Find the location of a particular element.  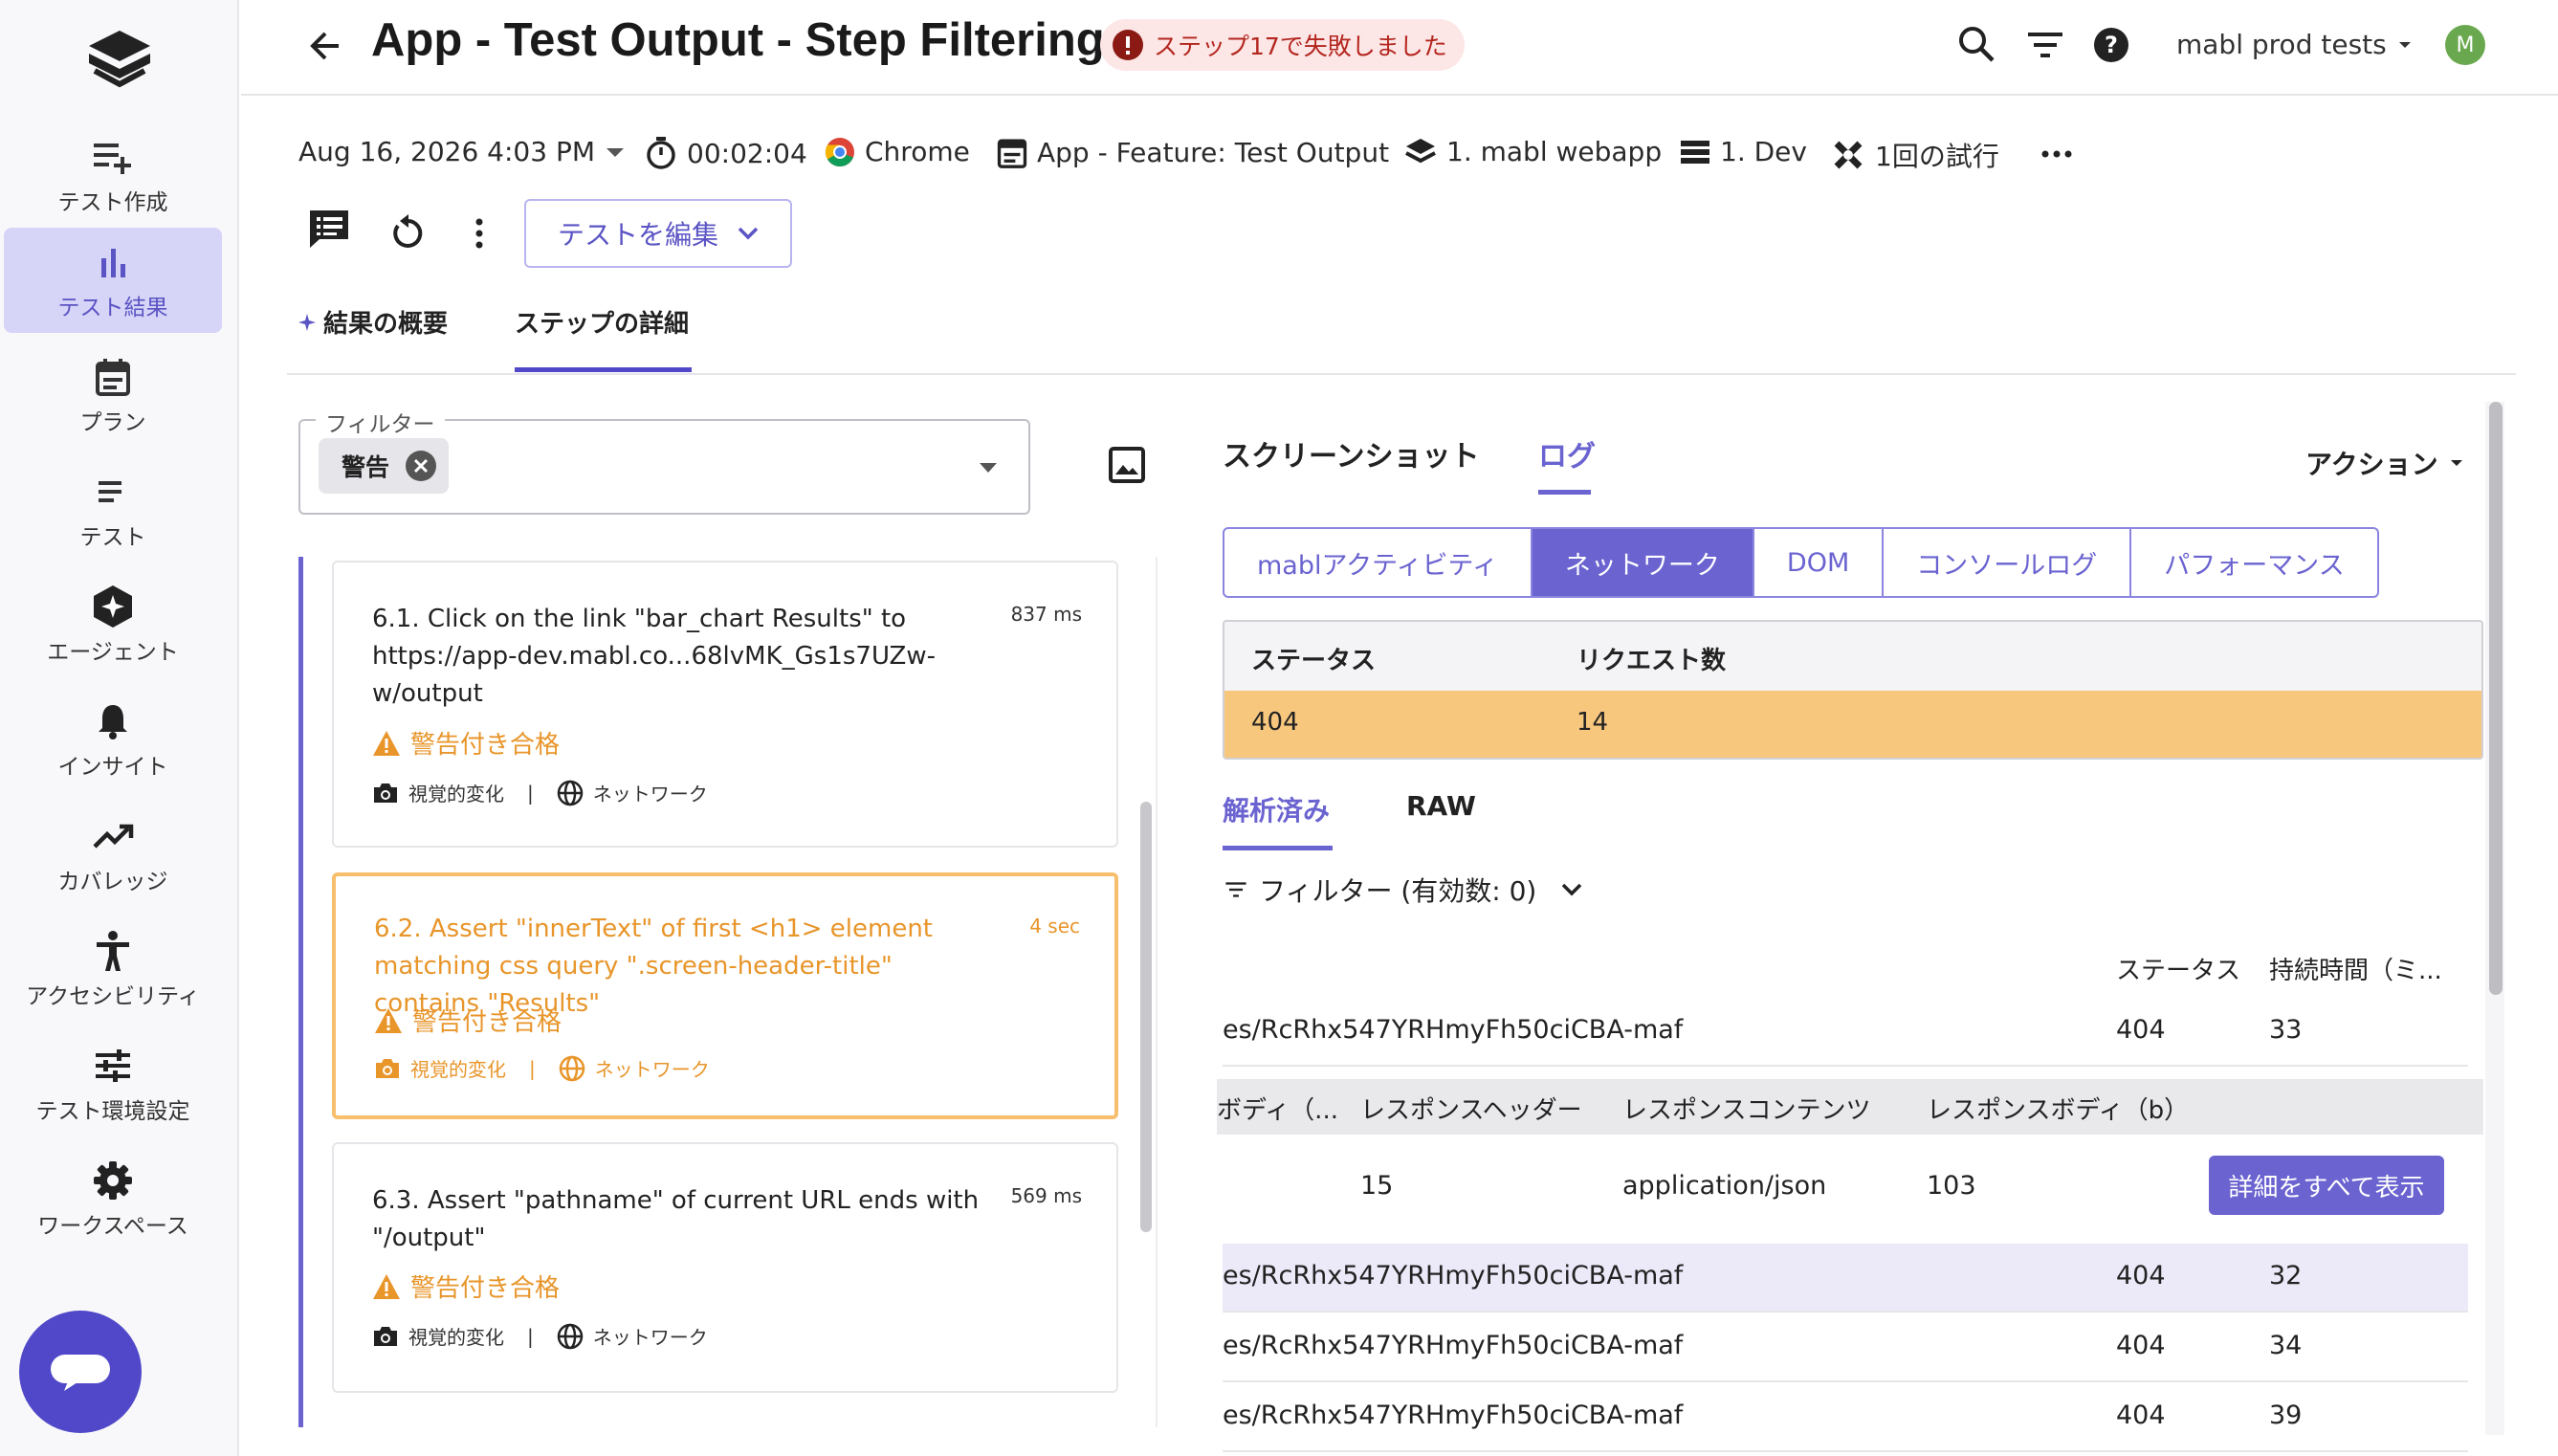

segment-mabl-activity: mablアクティビティ is located at coordinates (1379, 562).